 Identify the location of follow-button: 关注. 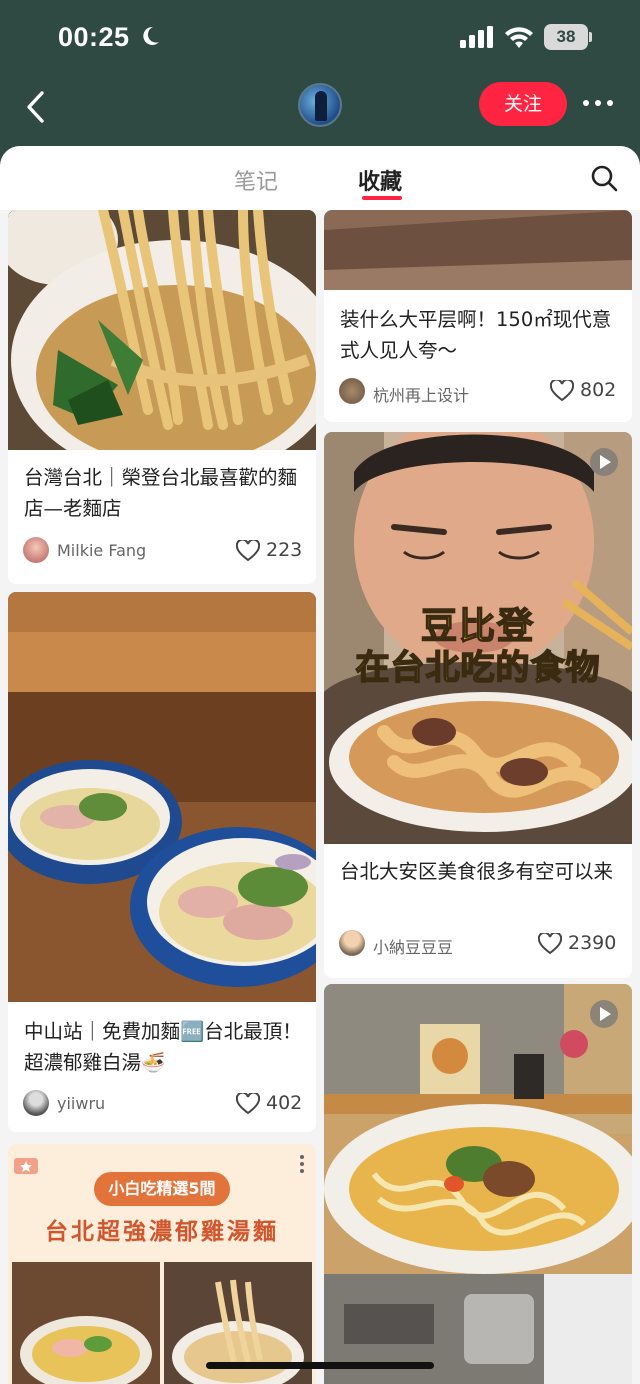
(523, 104).